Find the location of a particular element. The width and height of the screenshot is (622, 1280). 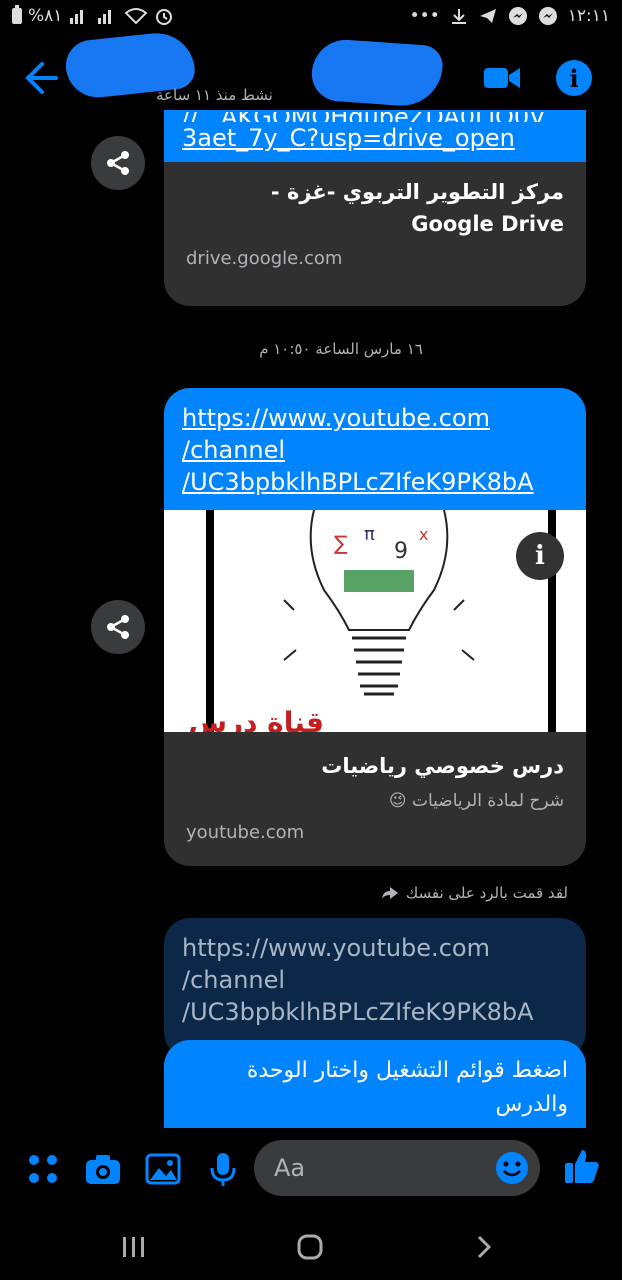

quoted-line-3: /UC3bpbklhBPLcZIfeK9PK8bA is located at coordinates (358, 1012).